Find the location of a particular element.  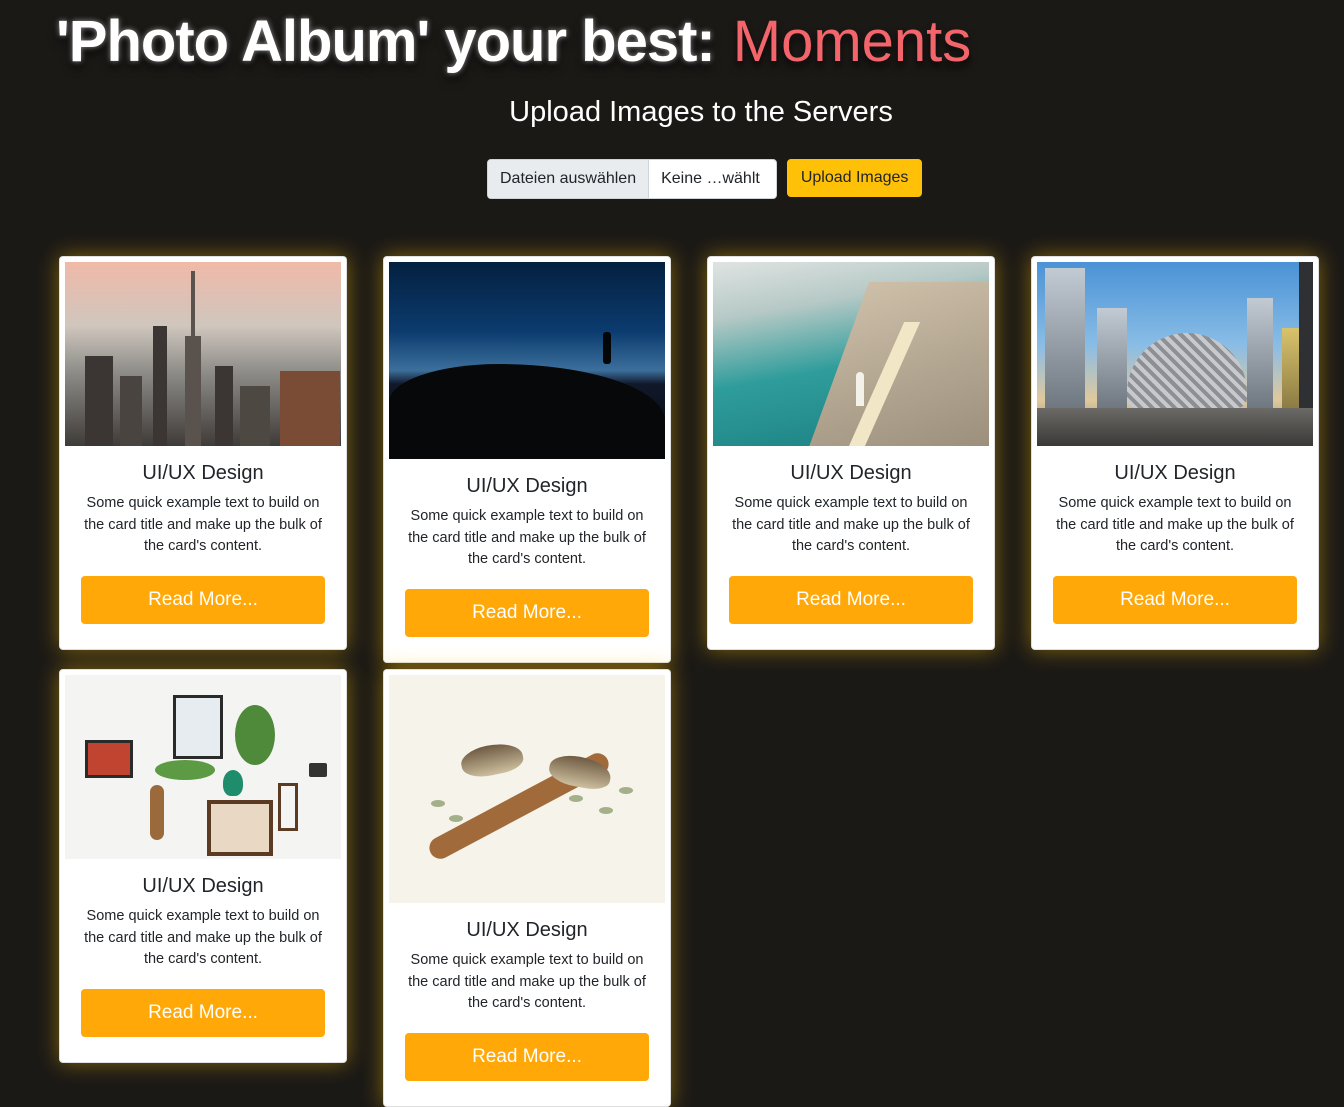

title-accent: Moments is located at coordinates (852, 41).